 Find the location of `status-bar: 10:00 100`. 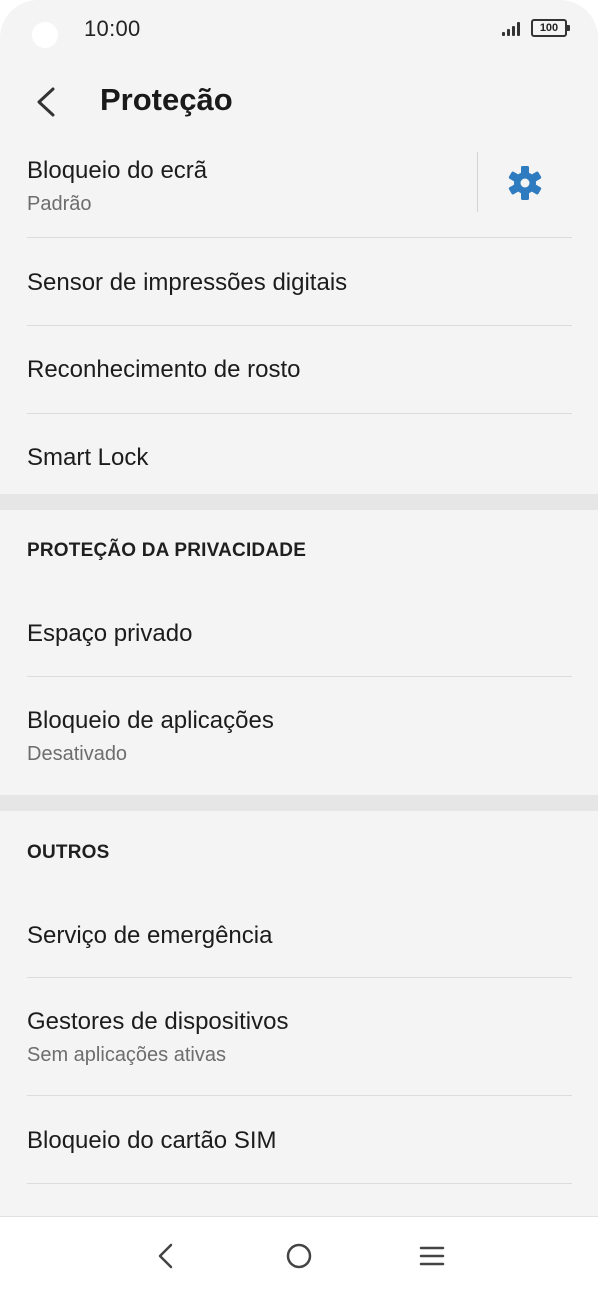

status-bar: 10:00 100 is located at coordinates (299, 31).